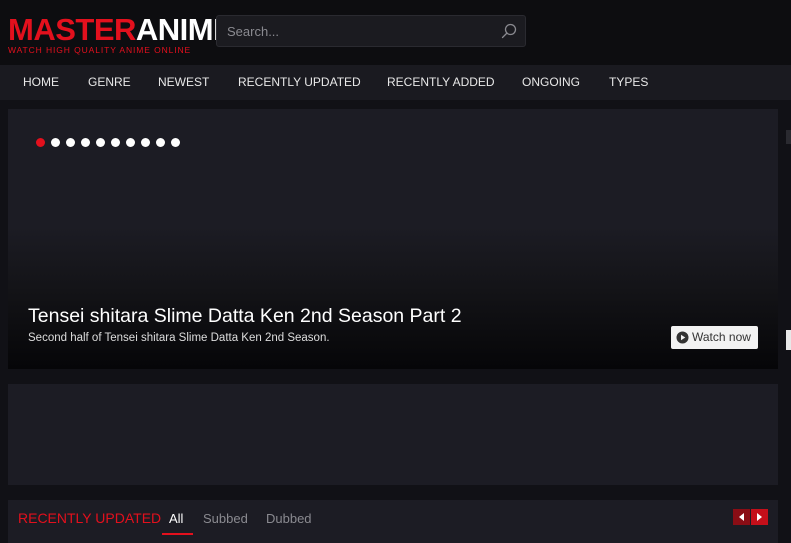 The width and height of the screenshot is (791, 543). I want to click on caret-right-icon, so click(759, 517).